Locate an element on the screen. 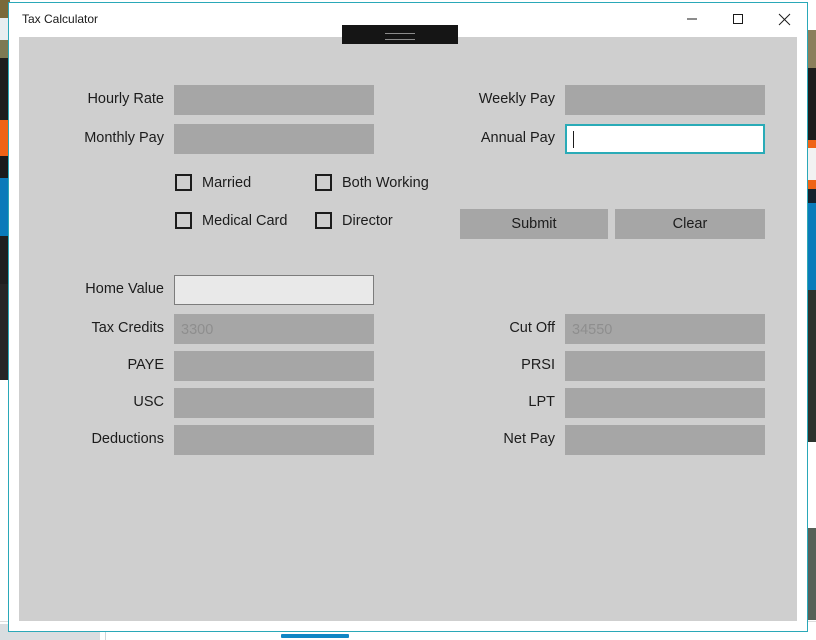 The height and width of the screenshot is (640, 816). label-annual-pay: Annual Pay is located at coordinates (517, 138).